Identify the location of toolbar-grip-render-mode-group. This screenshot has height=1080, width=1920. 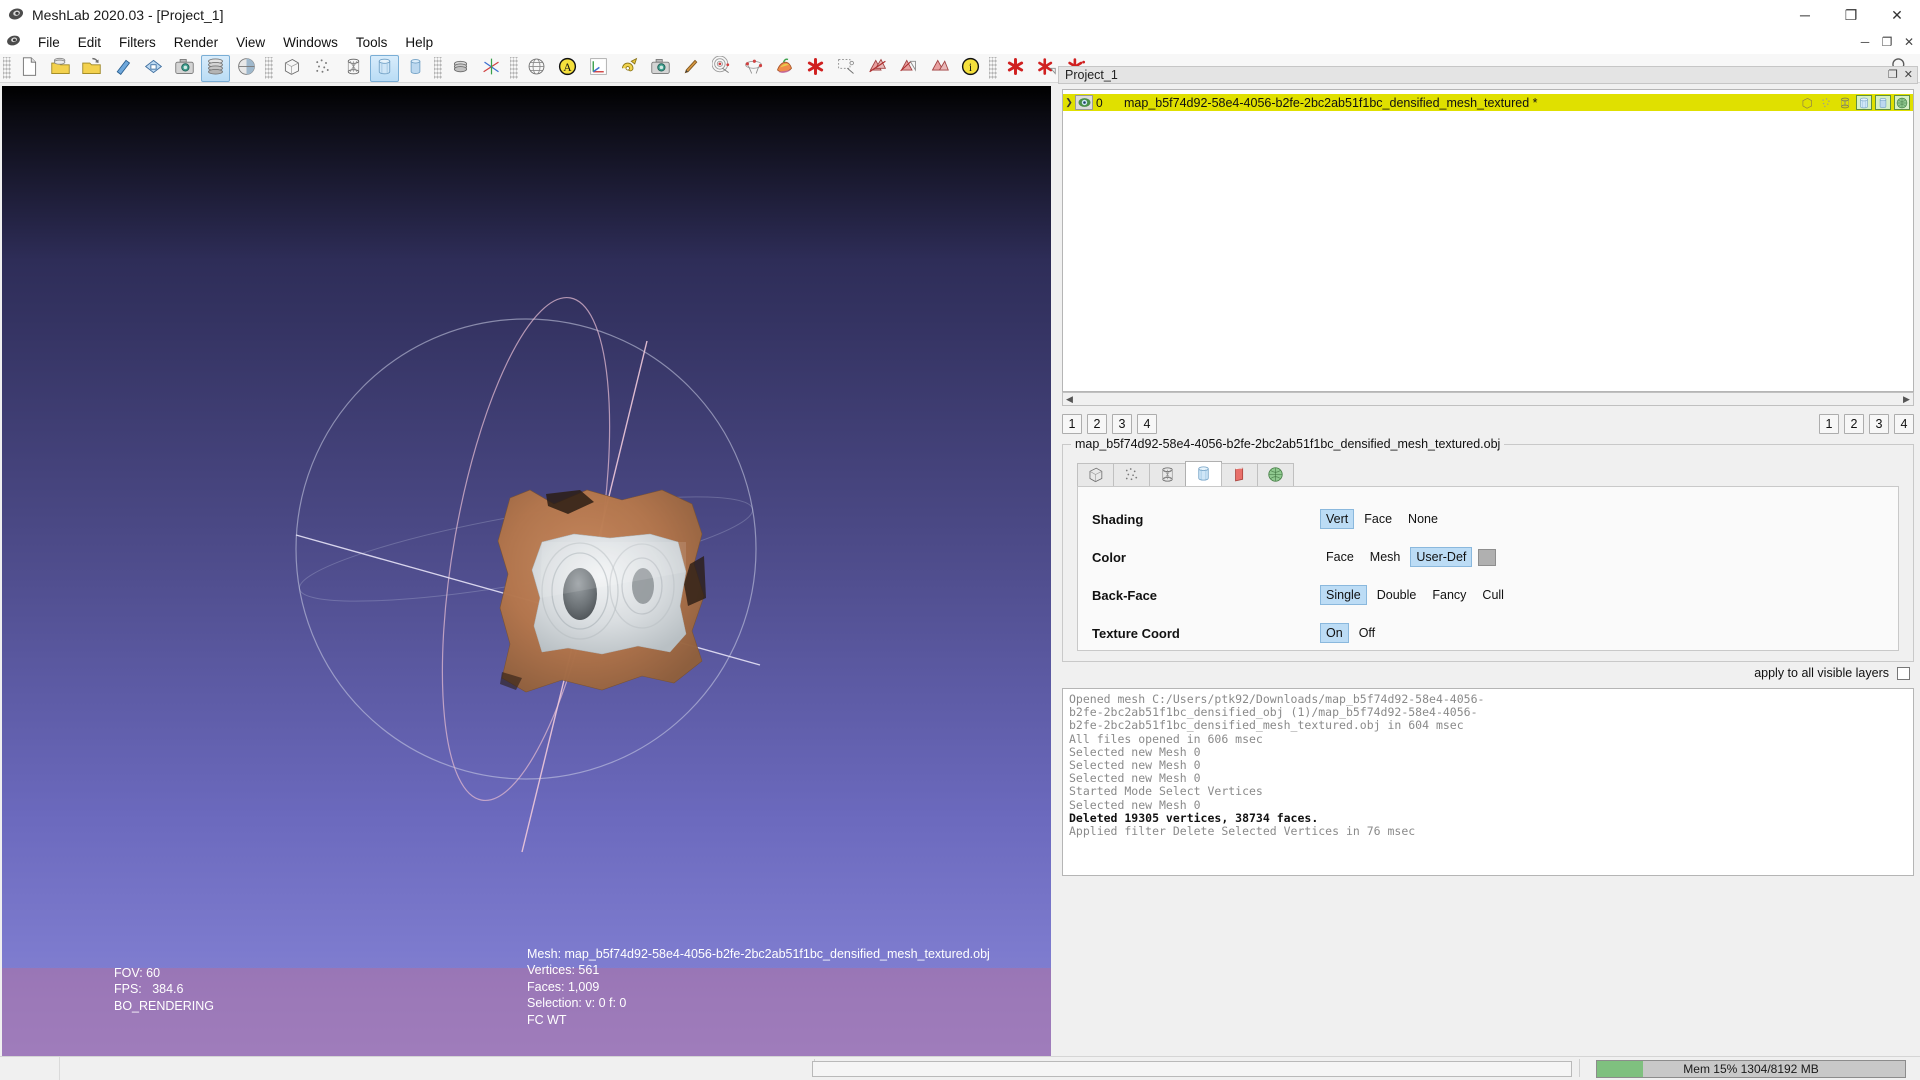
(269, 68).